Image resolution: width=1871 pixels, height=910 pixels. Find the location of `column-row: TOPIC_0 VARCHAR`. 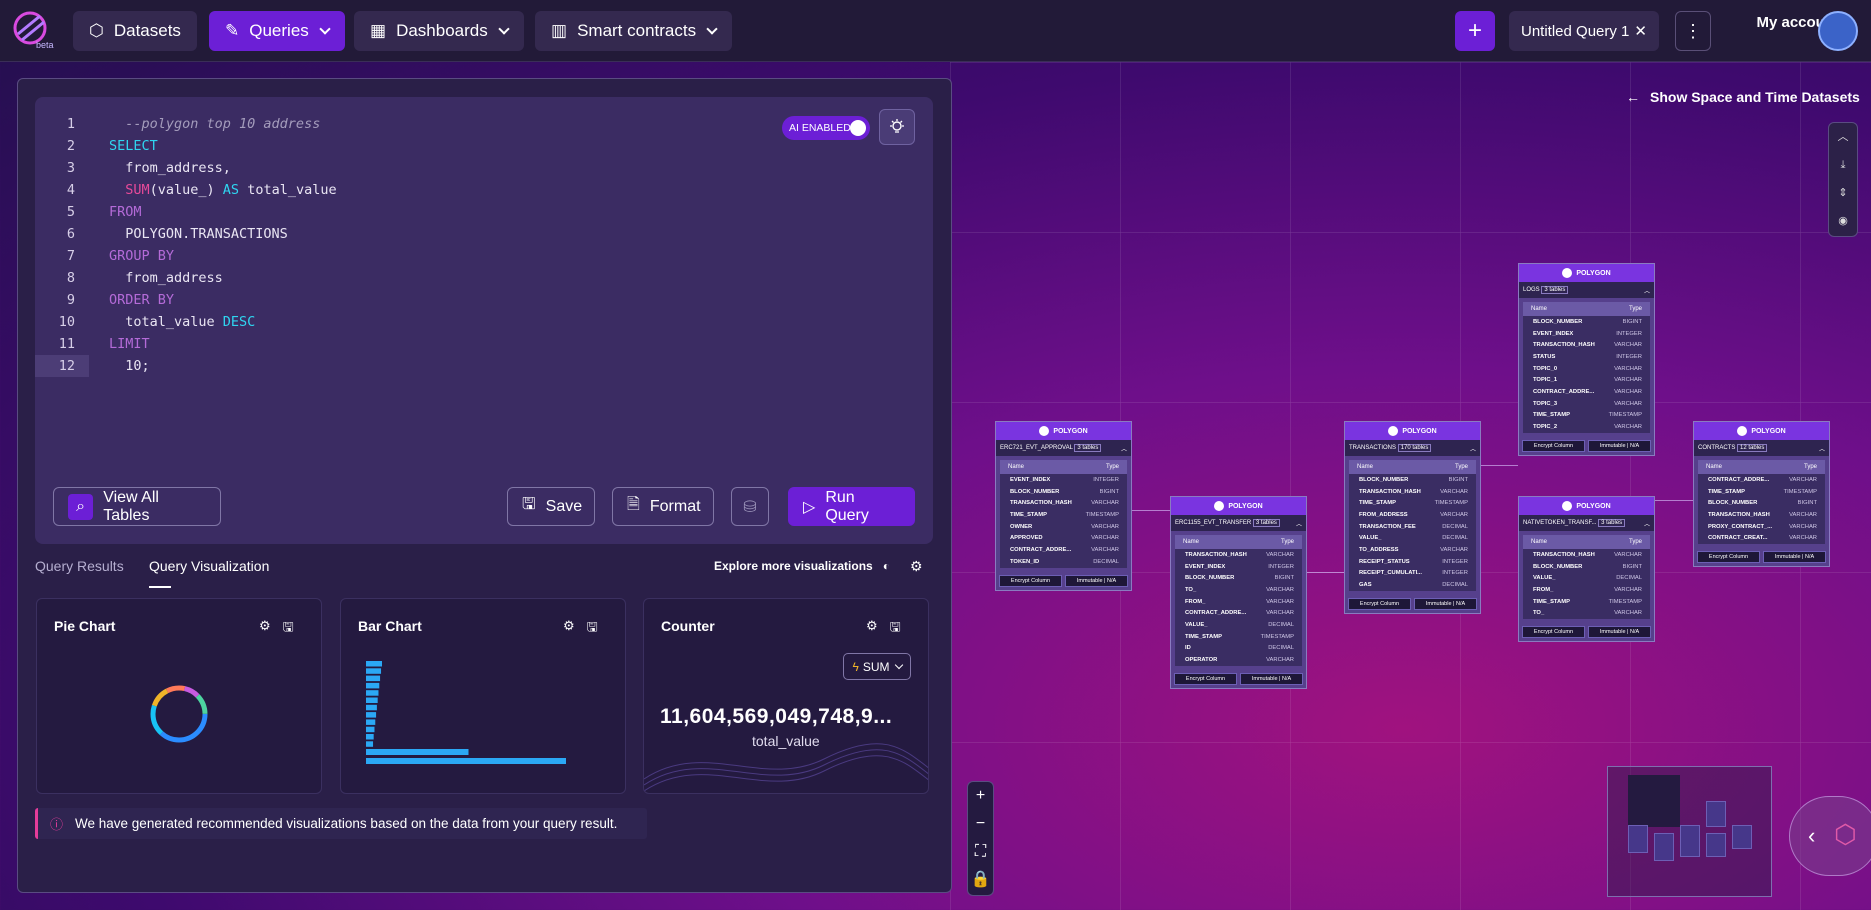

column-row: TOPIC_0 VARCHAR is located at coordinates (1586, 369).